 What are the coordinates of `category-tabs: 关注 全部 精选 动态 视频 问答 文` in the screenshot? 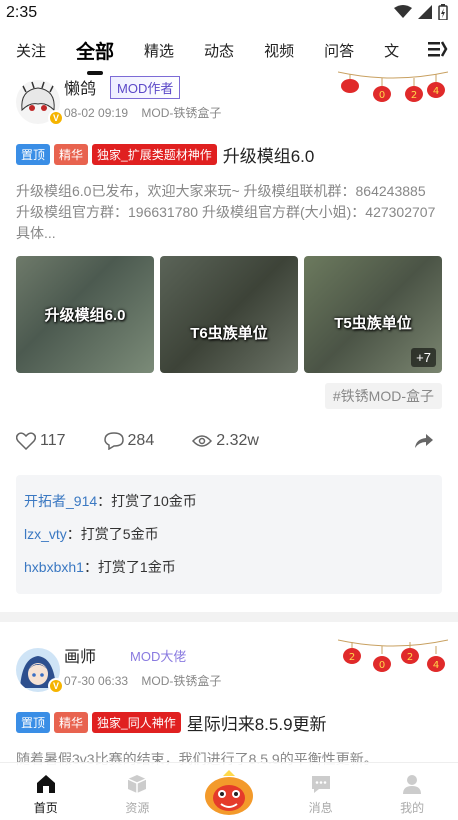 It's located at (229, 50).